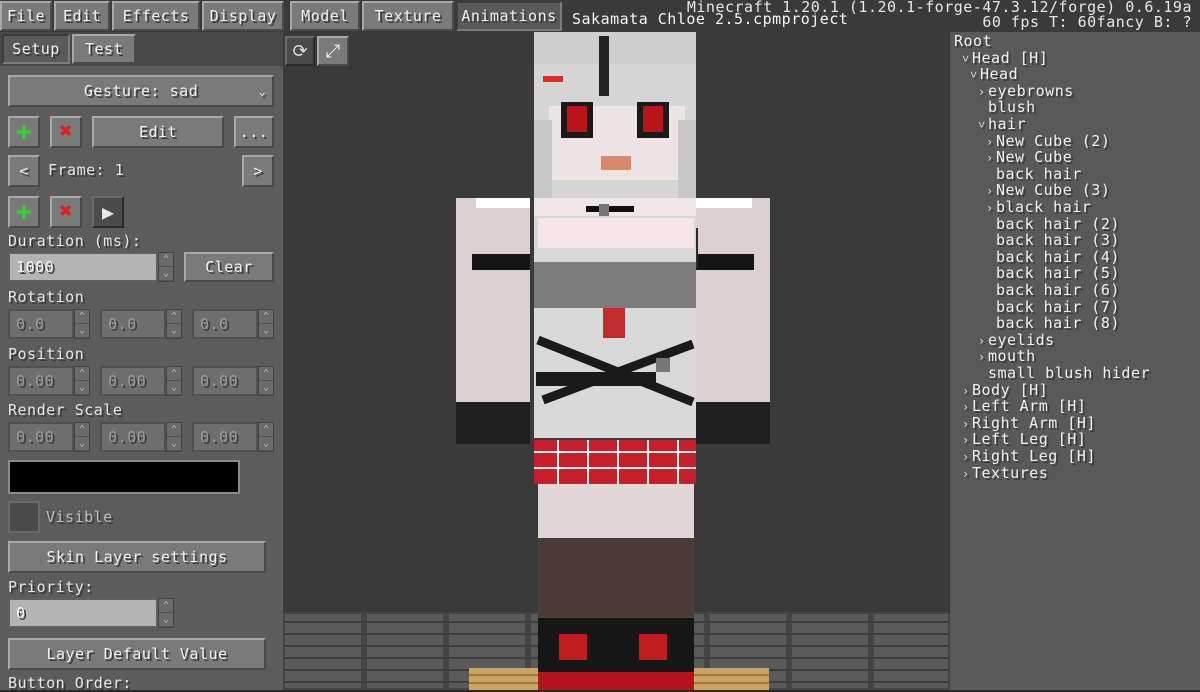 The image size is (1200, 692). Describe the element at coordinates (141, 91) in the screenshot. I see `gesture-dropdown: Gesture: sad ⌄` at that location.